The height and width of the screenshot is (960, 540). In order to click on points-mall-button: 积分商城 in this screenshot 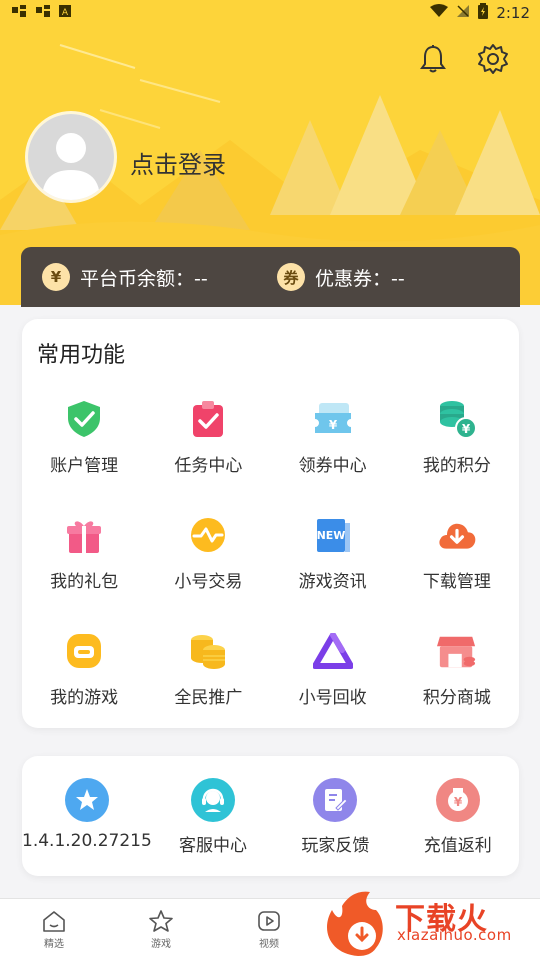, I will do `click(457, 687)`.